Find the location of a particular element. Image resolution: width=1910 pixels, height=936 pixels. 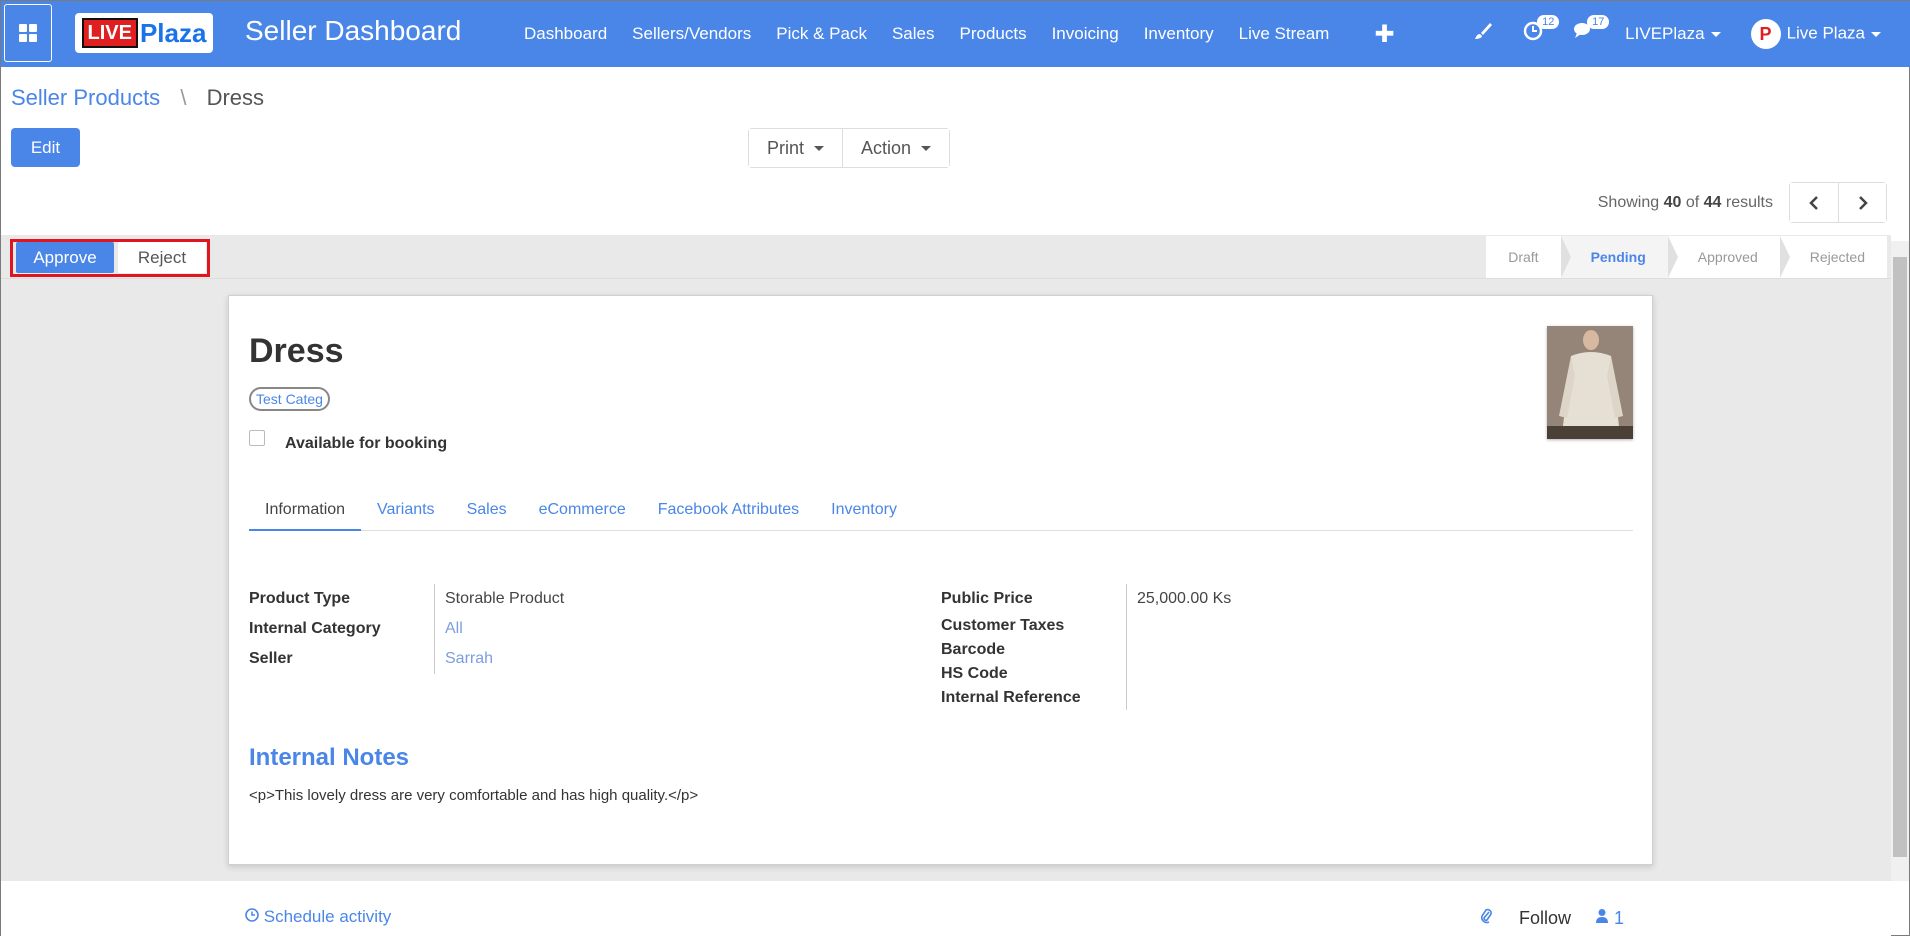

avatar: P is located at coordinates (1765, 34).